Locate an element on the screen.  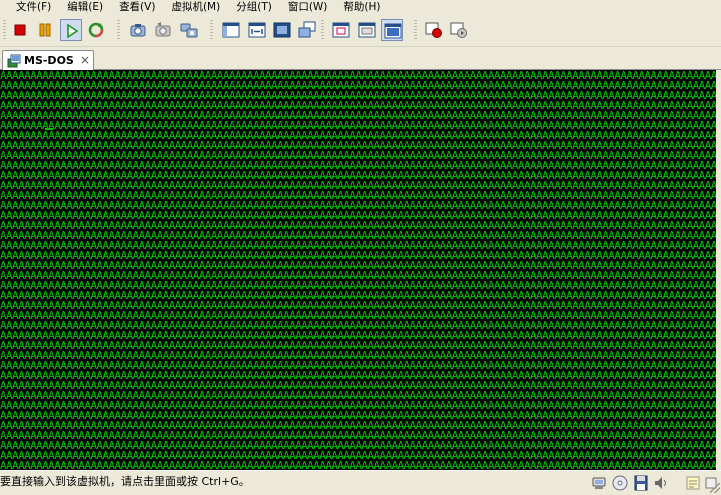
power-on-button is located at coordinates (71, 30).